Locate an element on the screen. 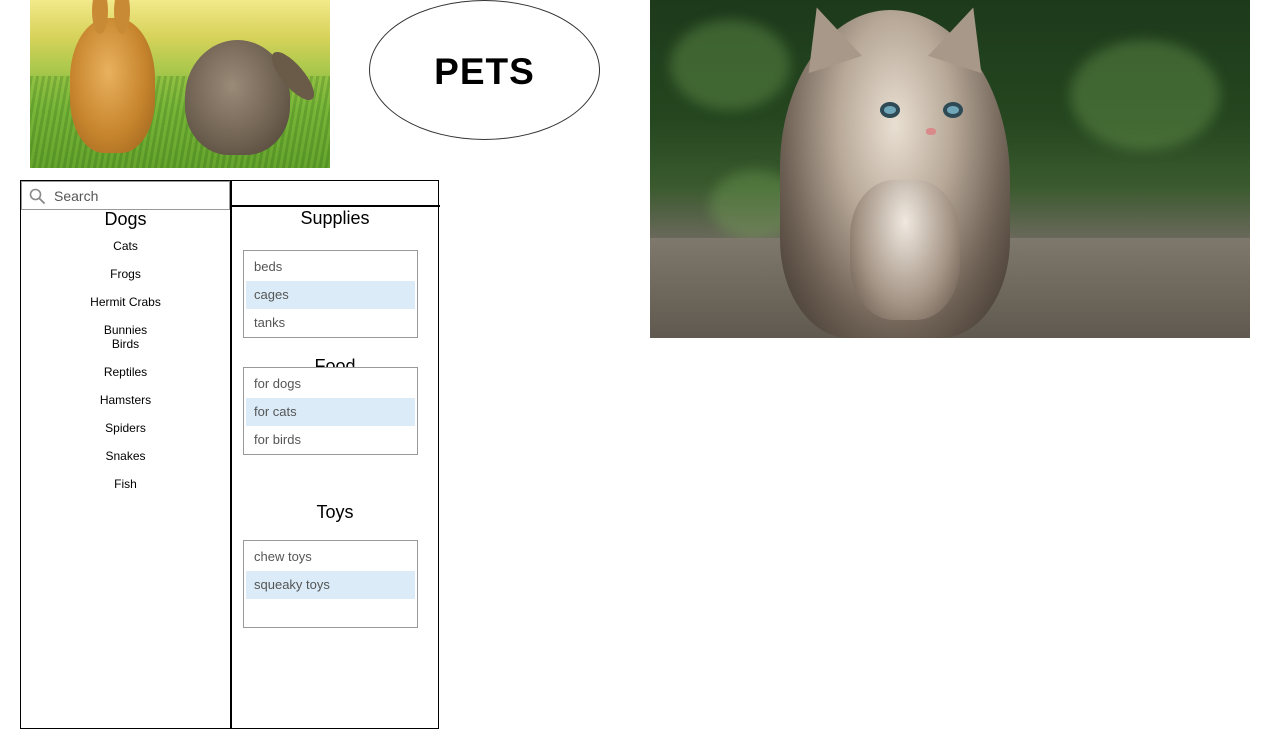  category-fish: Fish is located at coordinates (125, 491).